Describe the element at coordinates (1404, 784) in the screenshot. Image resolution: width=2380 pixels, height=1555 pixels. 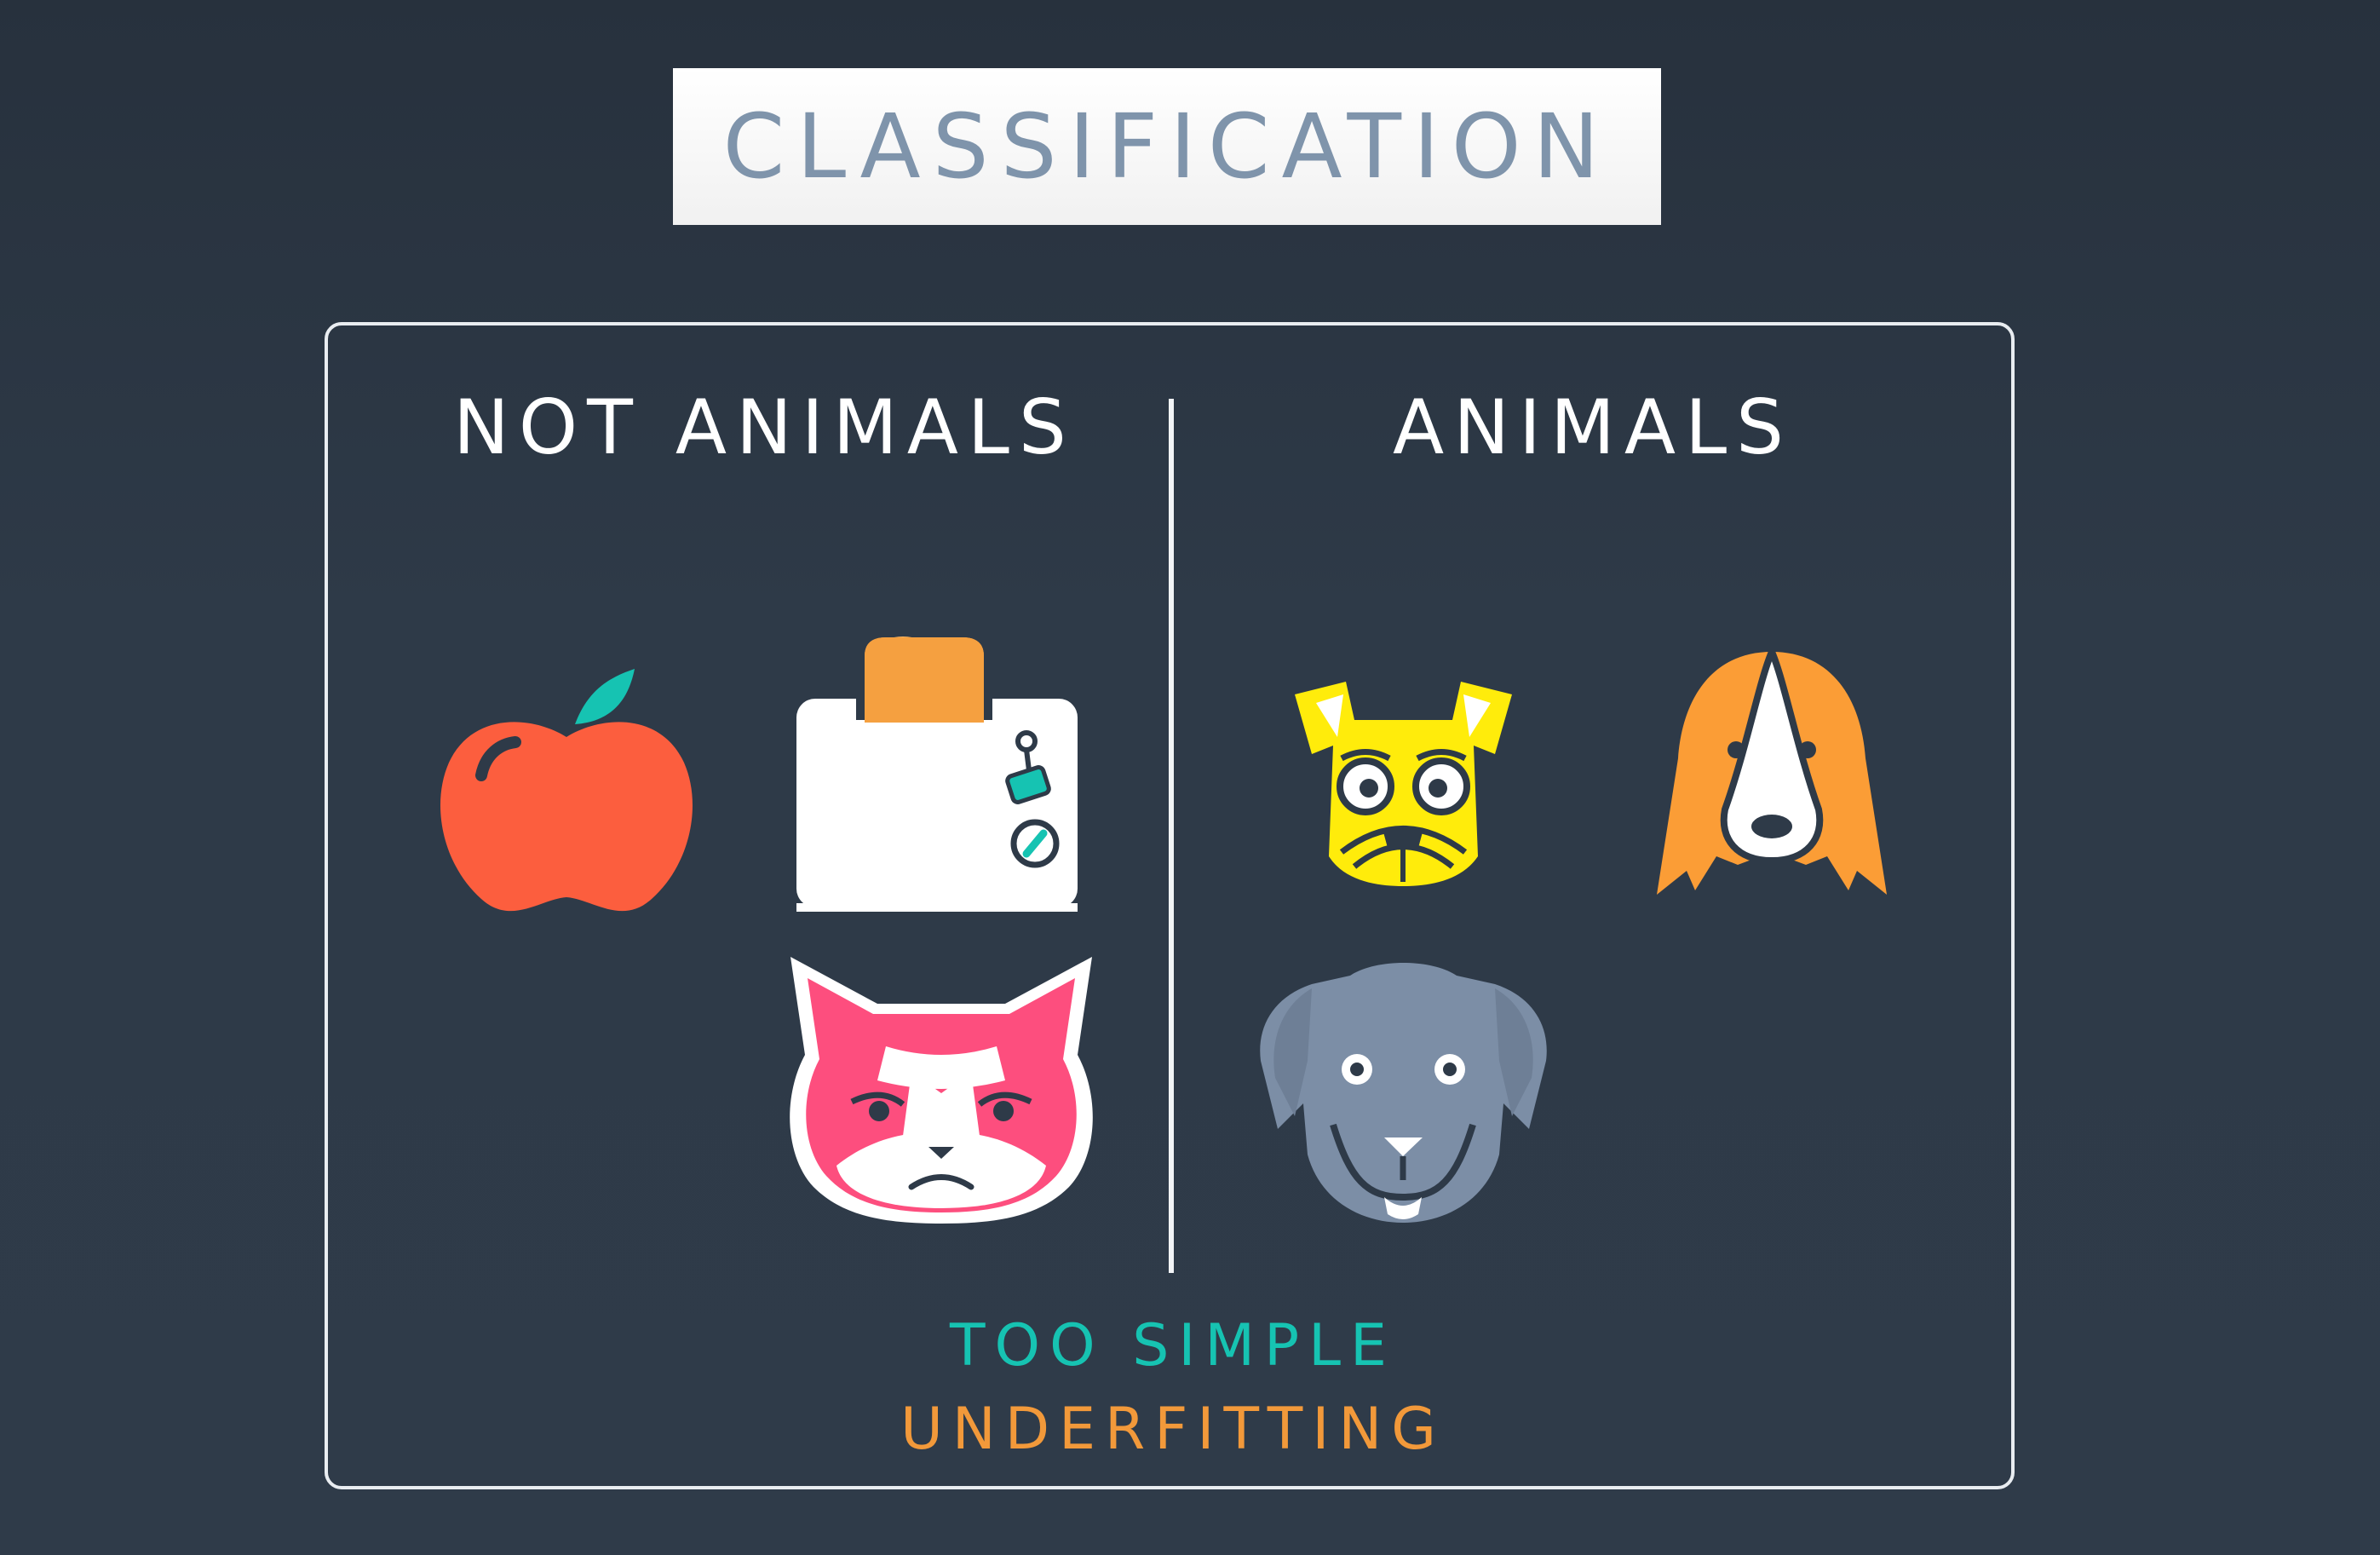
I see `terrier-dog-icon` at that location.